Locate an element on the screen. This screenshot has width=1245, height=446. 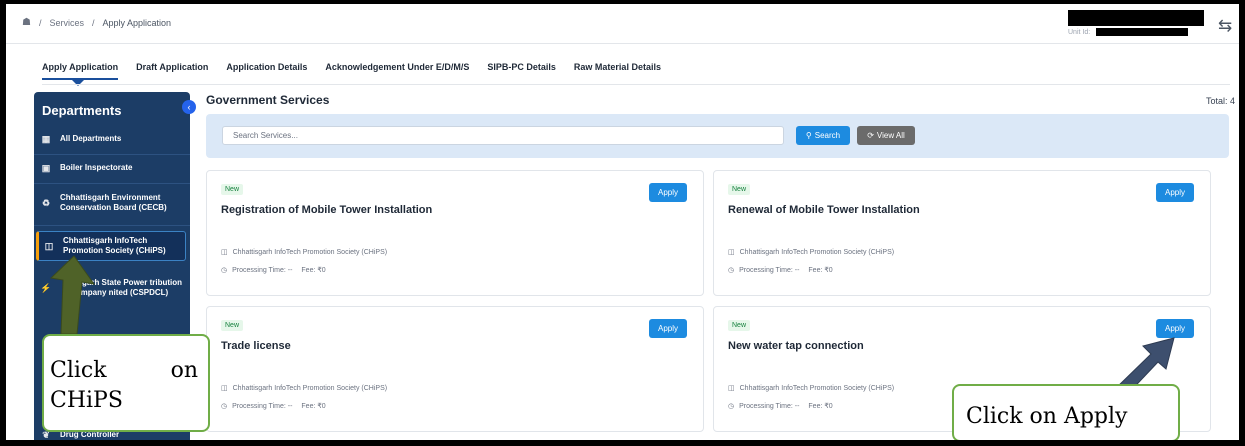
annotation-click-chips: Click on CHiPS is located at coordinates (126, 383).